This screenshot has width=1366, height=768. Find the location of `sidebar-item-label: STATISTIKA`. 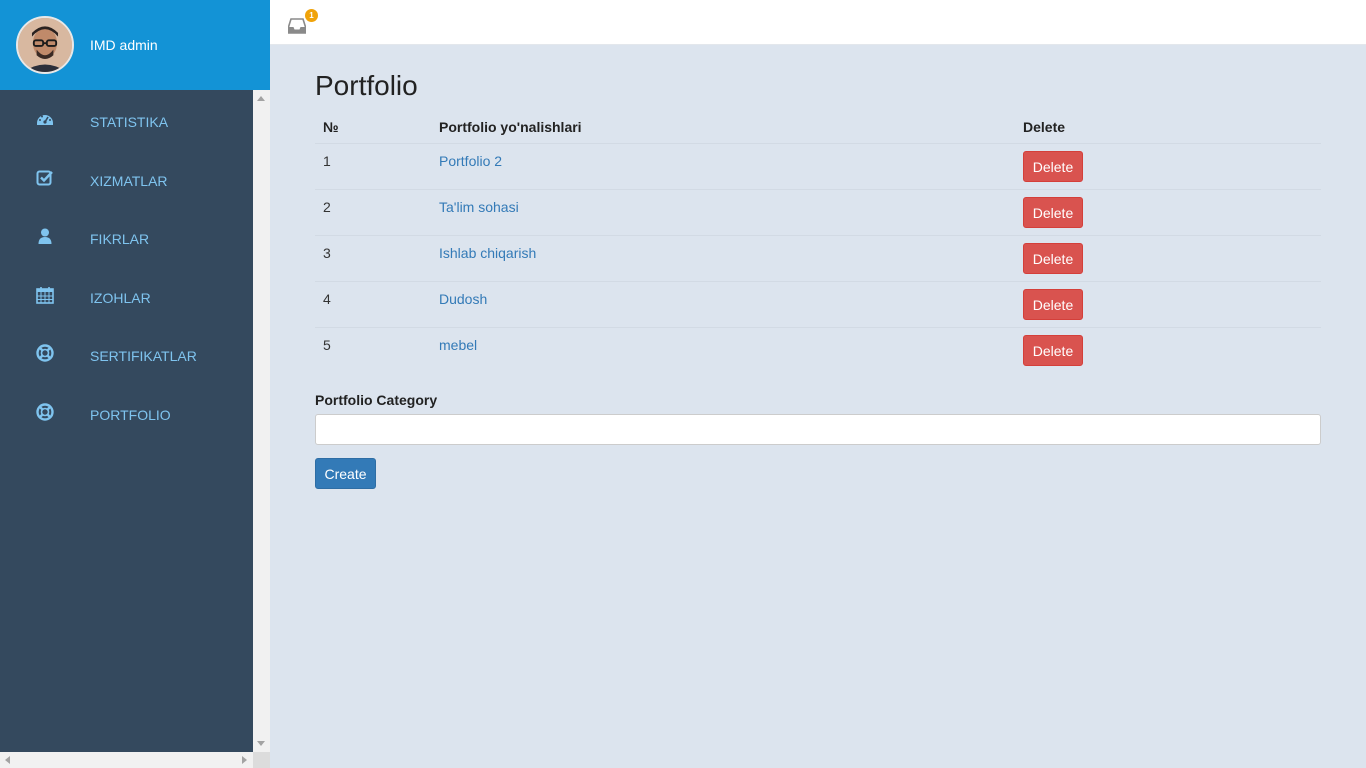

sidebar-item-label: STATISTIKA is located at coordinates (129, 122).